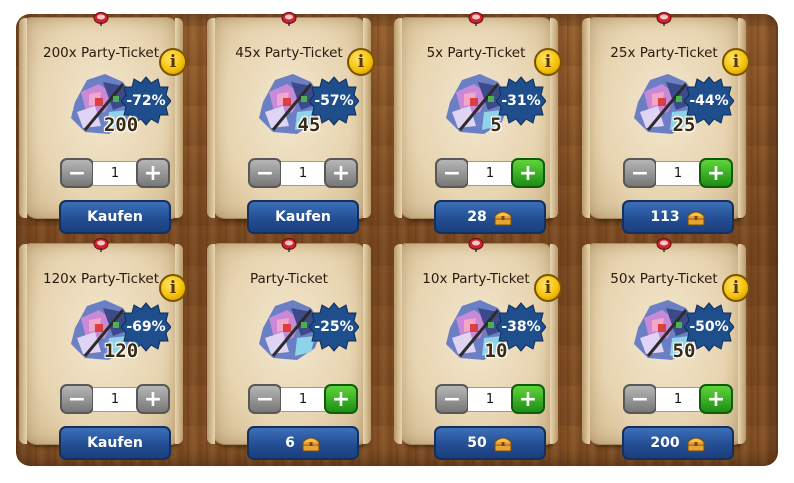  What do you see at coordinates (665, 122) in the screenshot?
I see `offer-card: 25x Party-Ticket i -44% 25 − 1 + 113` at bounding box center [665, 122].